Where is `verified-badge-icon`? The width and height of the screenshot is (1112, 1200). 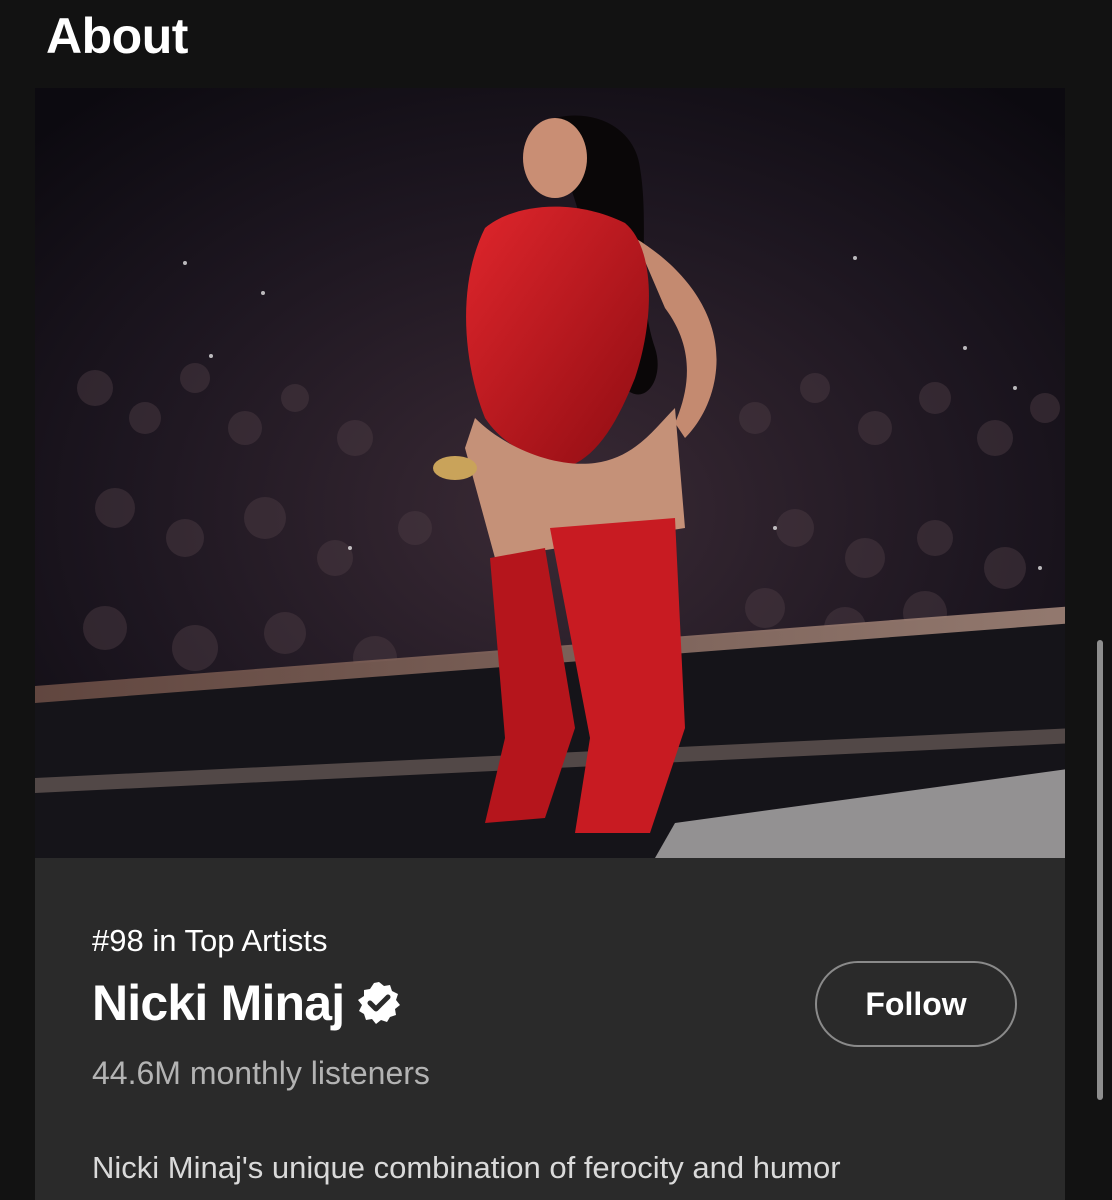 verified-badge-icon is located at coordinates (379, 1003).